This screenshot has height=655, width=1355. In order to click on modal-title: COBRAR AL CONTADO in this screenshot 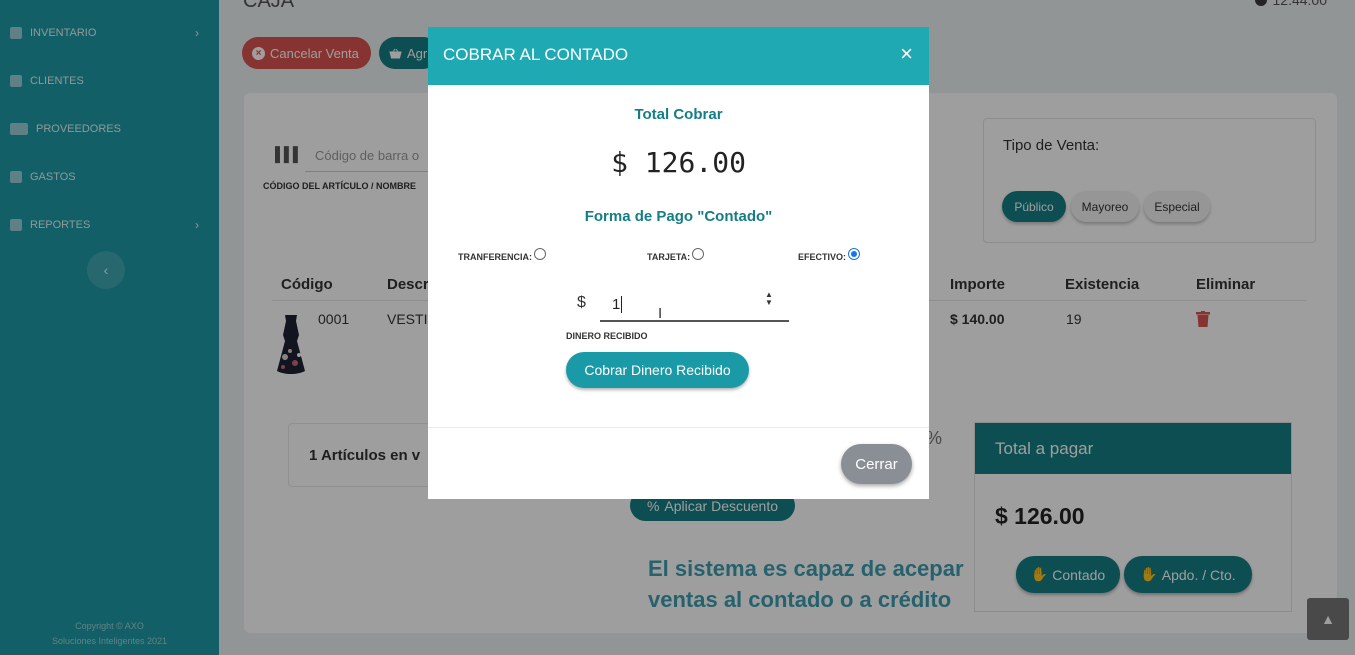, I will do `click(536, 54)`.